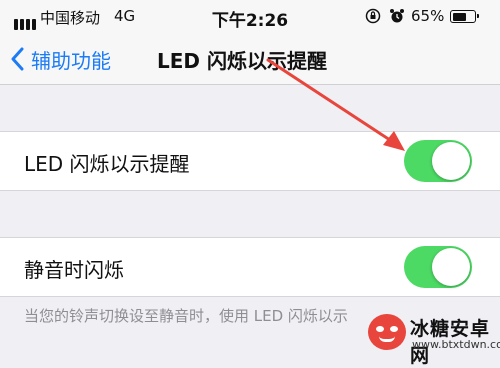 This screenshot has height=368, width=500. I want to click on back-button: 辅助功能, so click(60, 59).